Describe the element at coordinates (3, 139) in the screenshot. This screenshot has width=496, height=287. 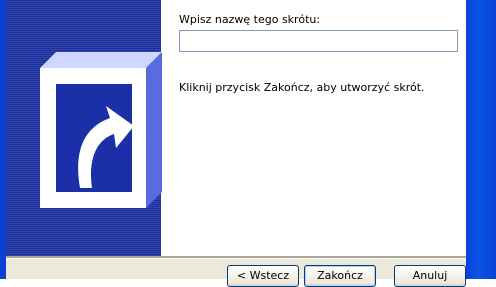
I see `window-frame-left` at that location.